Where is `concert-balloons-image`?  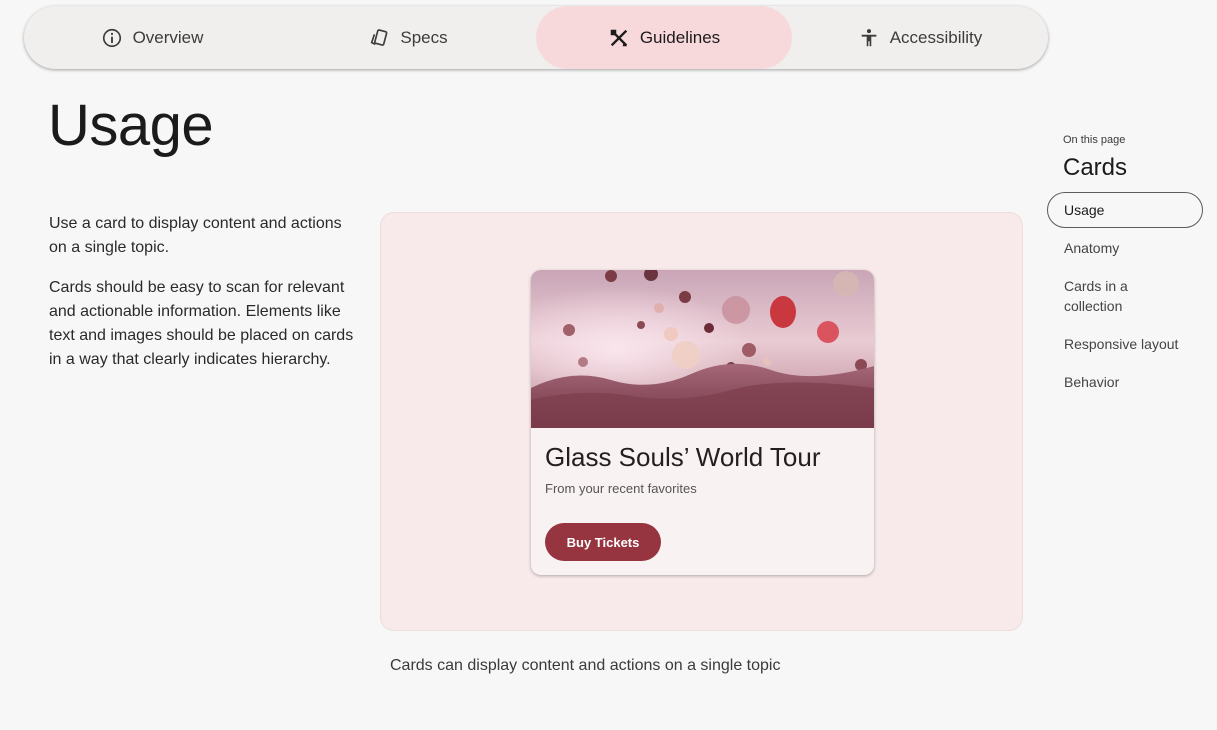
concert-balloons-image is located at coordinates (702, 349).